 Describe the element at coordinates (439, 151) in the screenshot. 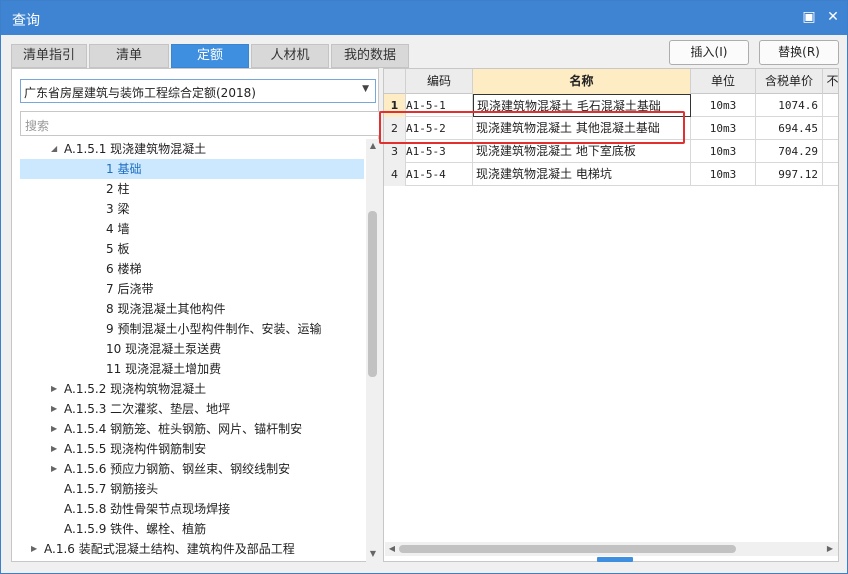

I see `cell-code: A1-5-3` at that location.